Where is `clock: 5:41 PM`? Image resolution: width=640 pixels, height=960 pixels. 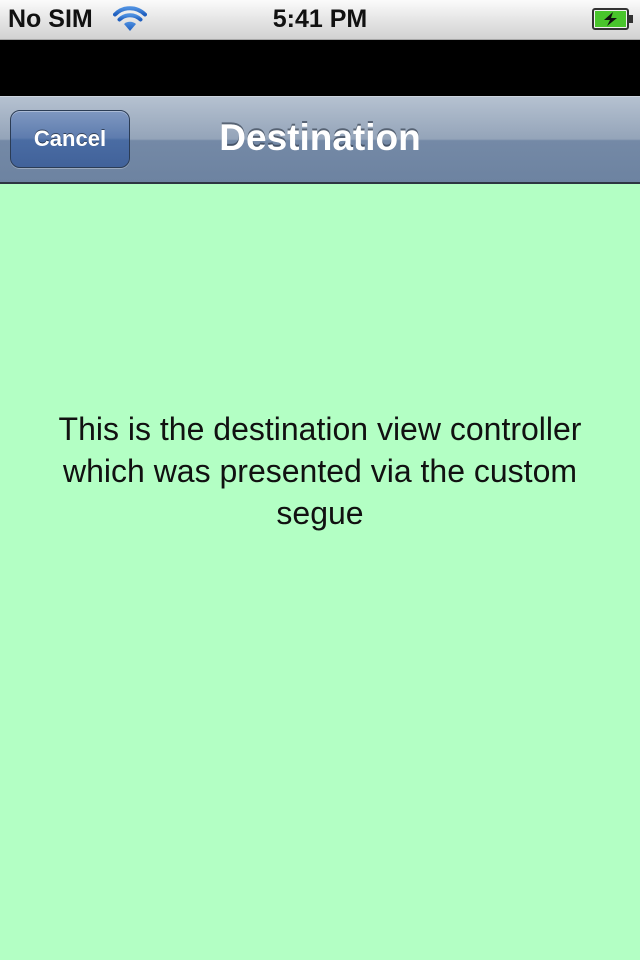 clock: 5:41 PM is located at coordinates (320, 19).